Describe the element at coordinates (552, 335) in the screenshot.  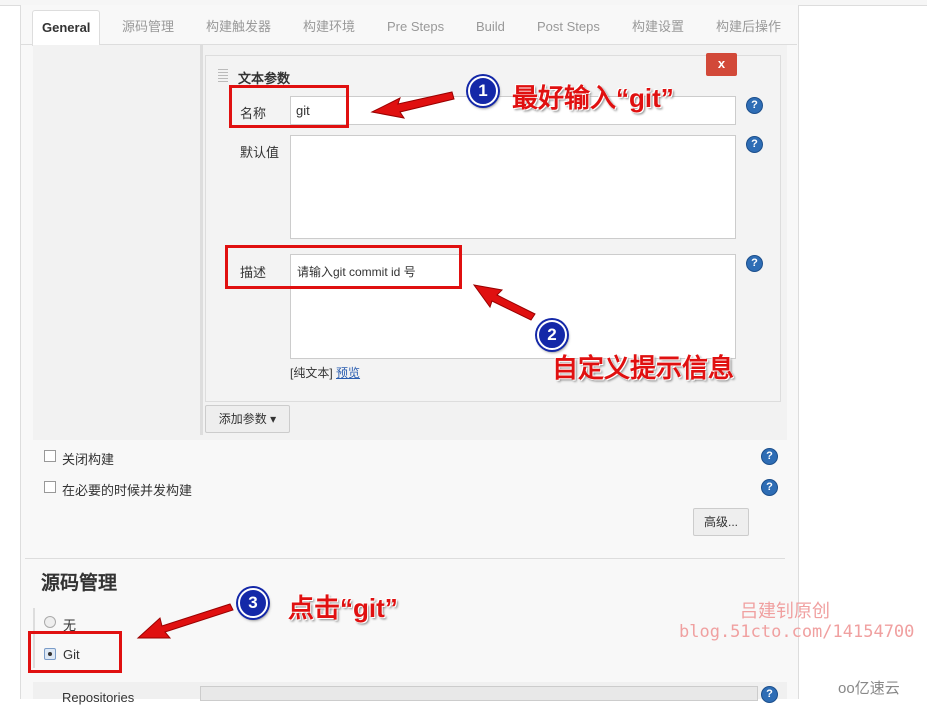
I see `step-badge-2: 2` at that location.